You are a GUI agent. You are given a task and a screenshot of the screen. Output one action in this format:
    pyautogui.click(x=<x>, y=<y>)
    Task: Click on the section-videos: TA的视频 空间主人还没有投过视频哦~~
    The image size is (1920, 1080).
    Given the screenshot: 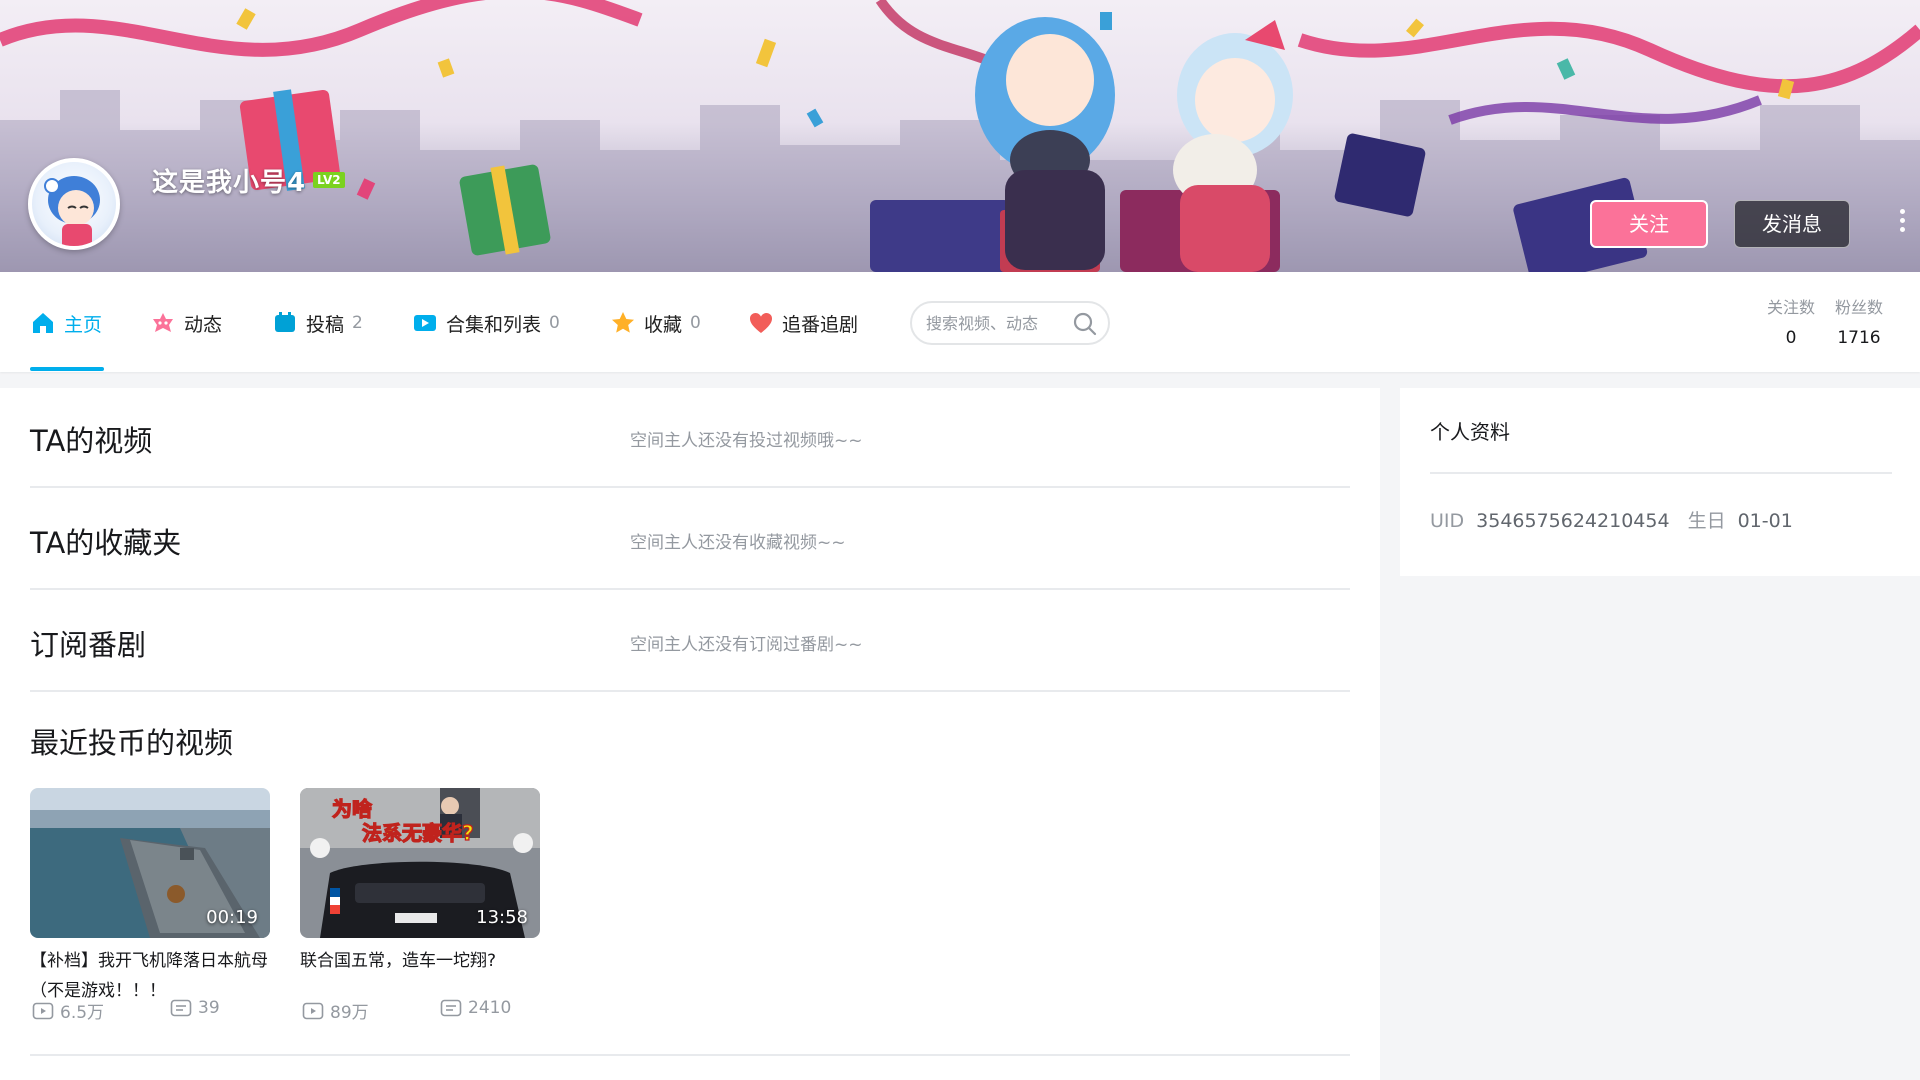 What is the action you would take?
    pyautogui.click(x=690, y=438)
    